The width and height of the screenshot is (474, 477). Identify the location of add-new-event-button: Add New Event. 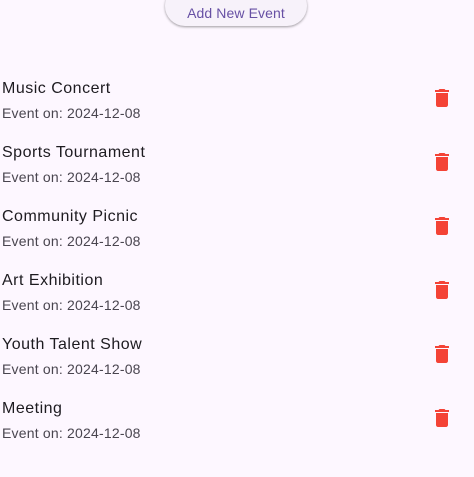
(236, 13).